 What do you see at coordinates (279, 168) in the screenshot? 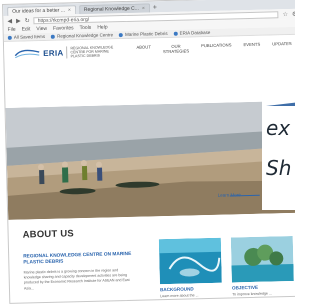
I see `overlay-text-line2: Sh` at bounding box center [279, 168].